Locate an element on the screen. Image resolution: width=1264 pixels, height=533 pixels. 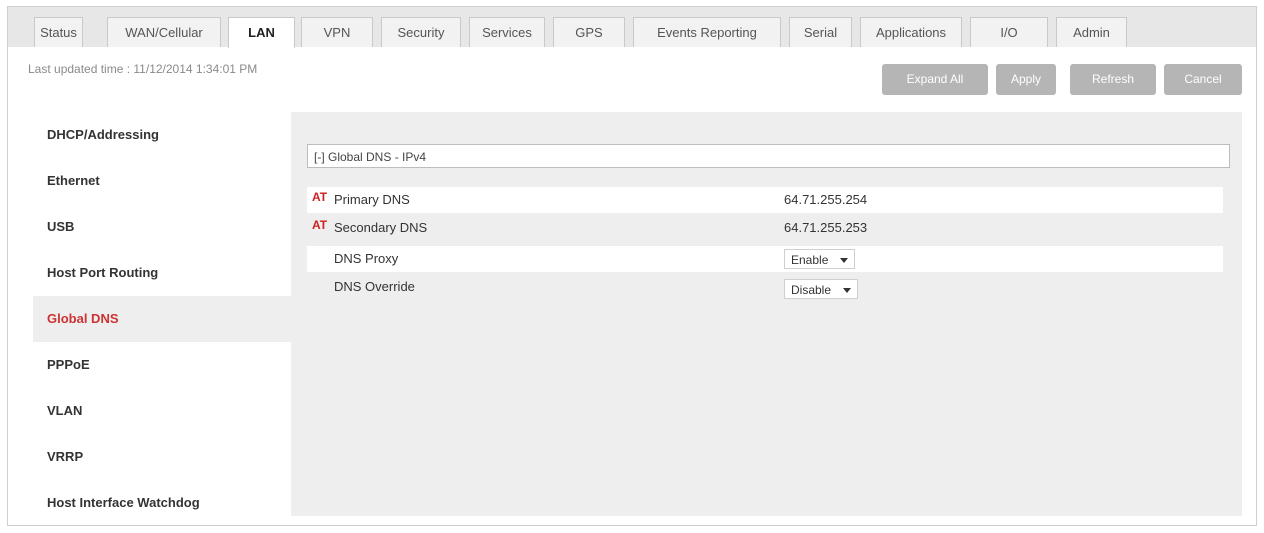
sidebar-item-dhcp-addressing: DHCP/Addressing is located at coordinates (162, 135).